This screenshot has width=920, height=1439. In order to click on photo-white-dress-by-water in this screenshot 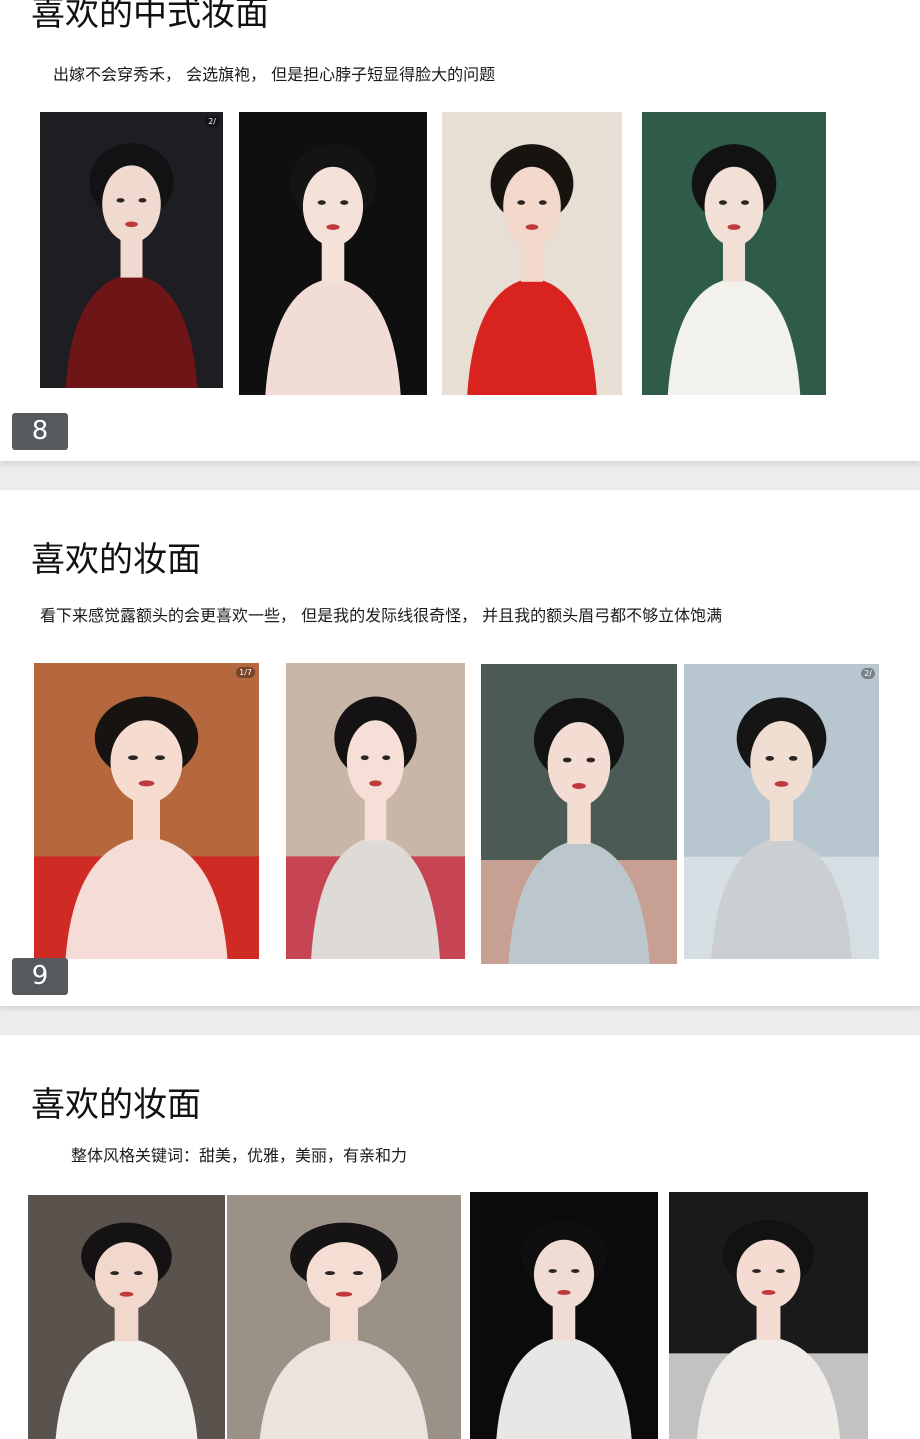, I will do `click(734, 253)`.